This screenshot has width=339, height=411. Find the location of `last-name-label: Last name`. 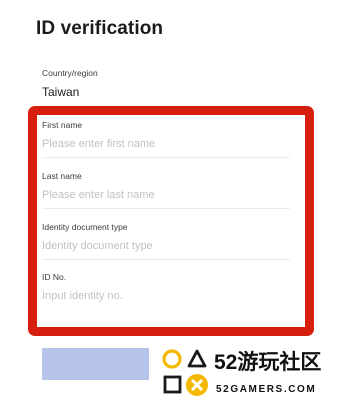

last-name-label: Last name is located at coordinates (62, 176).